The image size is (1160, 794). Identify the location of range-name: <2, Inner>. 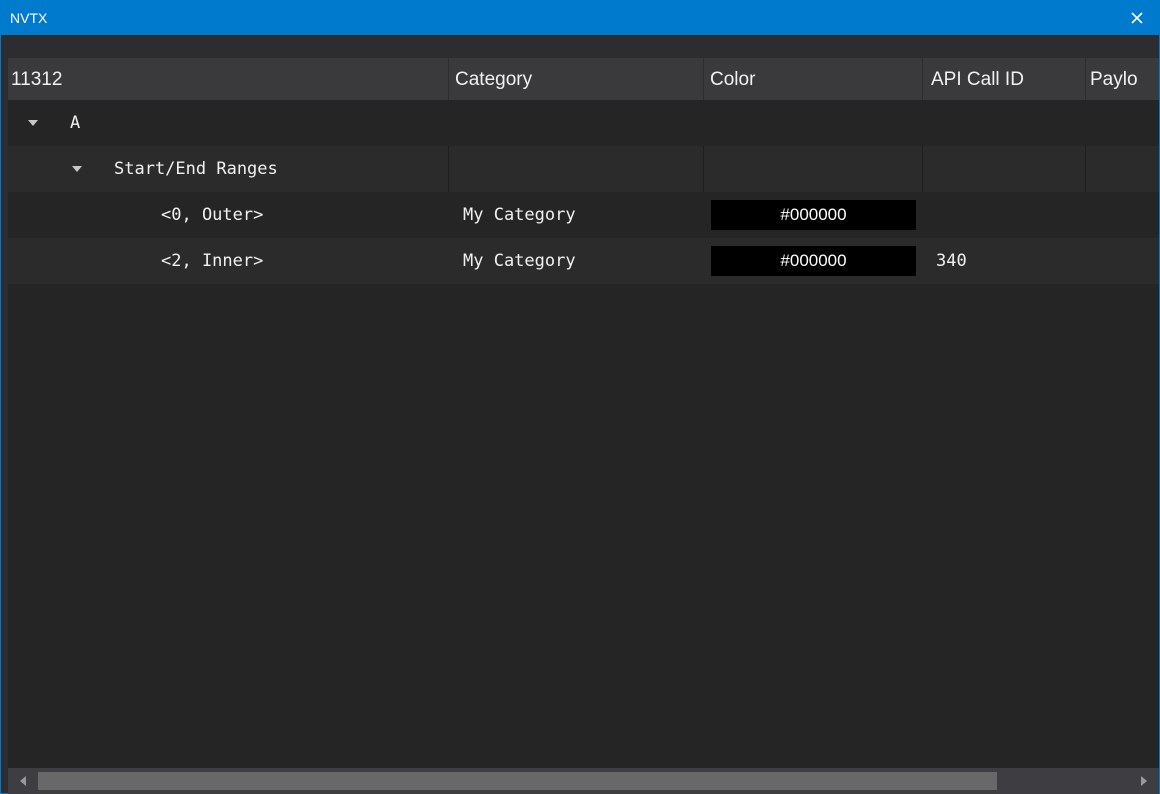
(212, 261).